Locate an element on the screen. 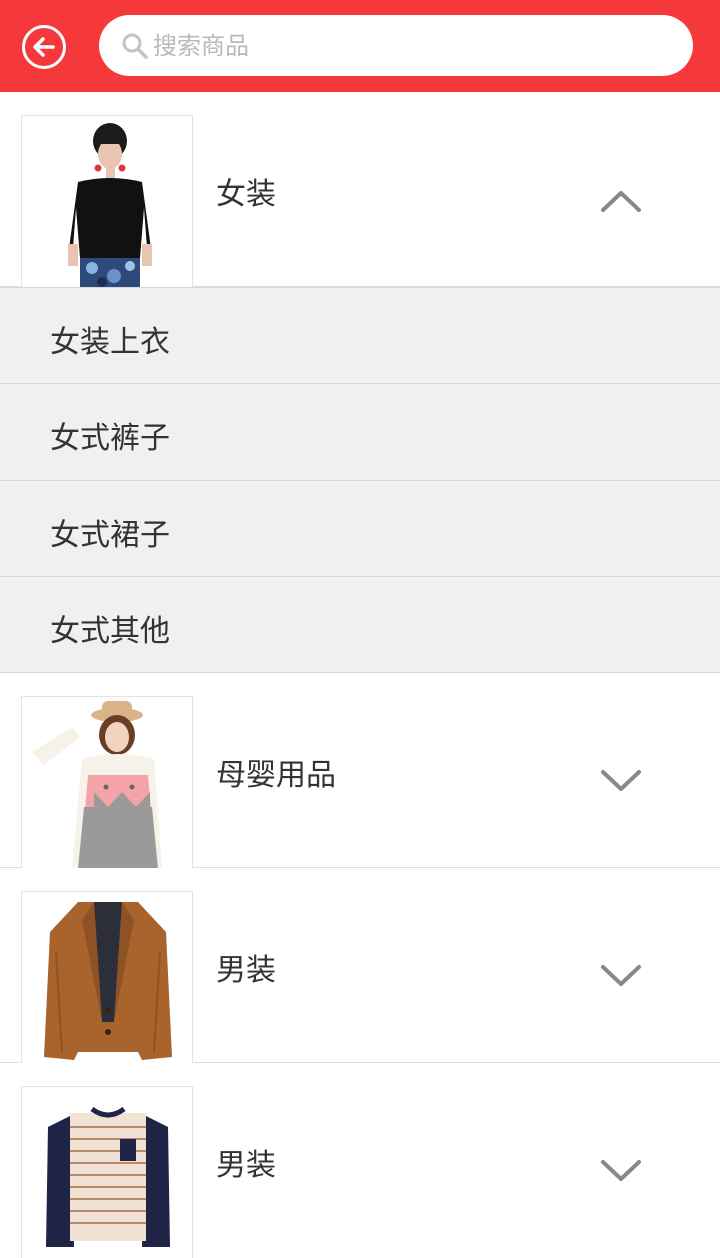 Image resolution: width=720 pixels, height=1258 pixels. subcategory-item: 女式裙子 is located at coordinates (360, 528).